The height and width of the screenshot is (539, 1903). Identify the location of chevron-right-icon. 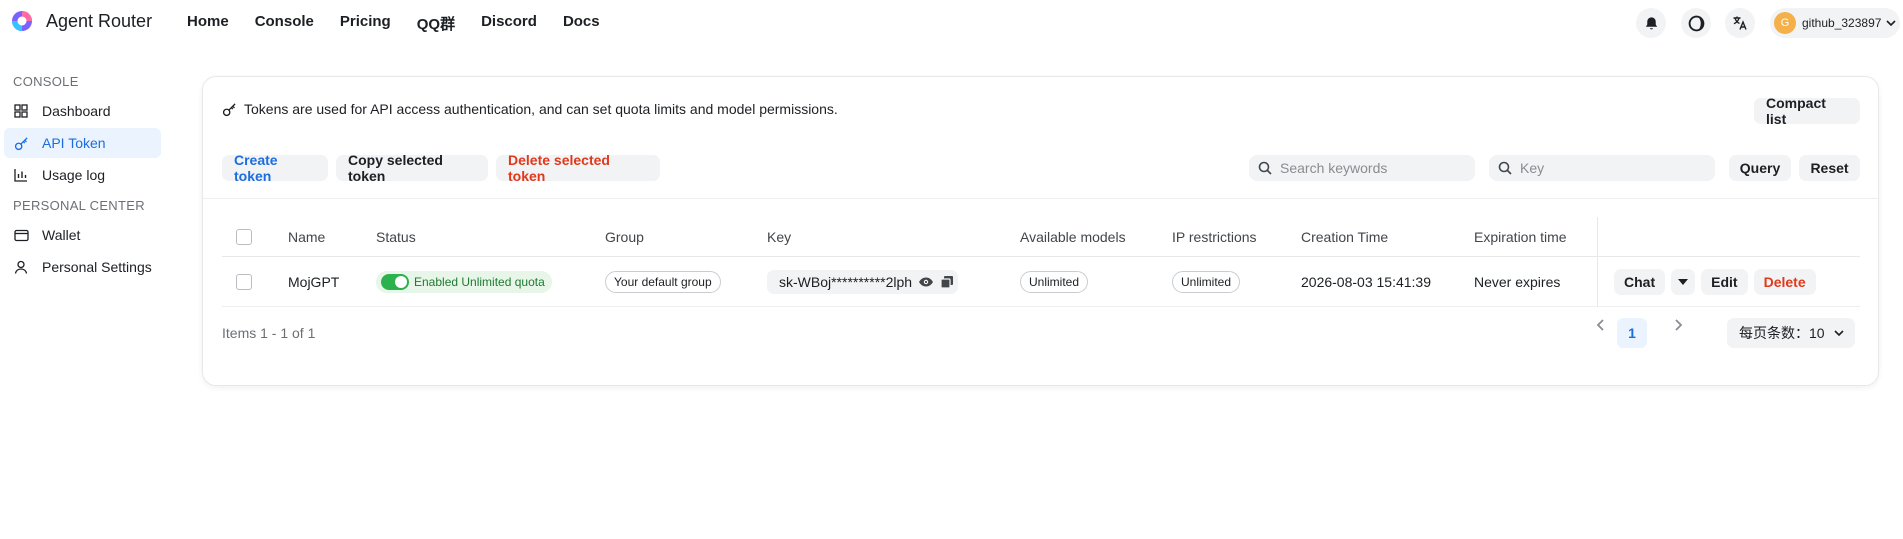
(1679, 325).